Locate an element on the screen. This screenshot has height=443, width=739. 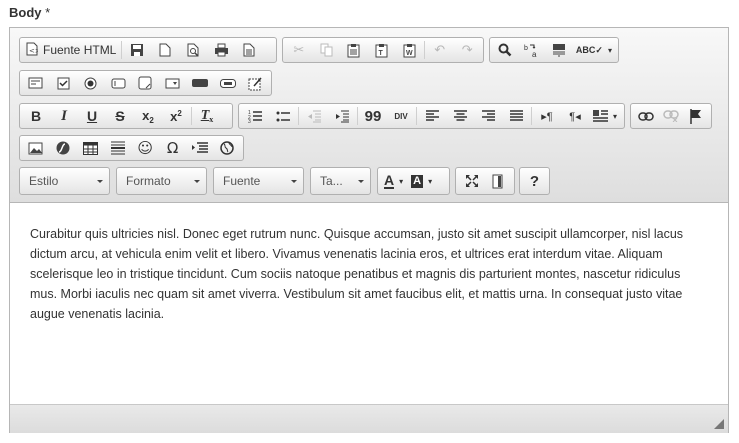
textarea-button is located at coordinates (145, 83).